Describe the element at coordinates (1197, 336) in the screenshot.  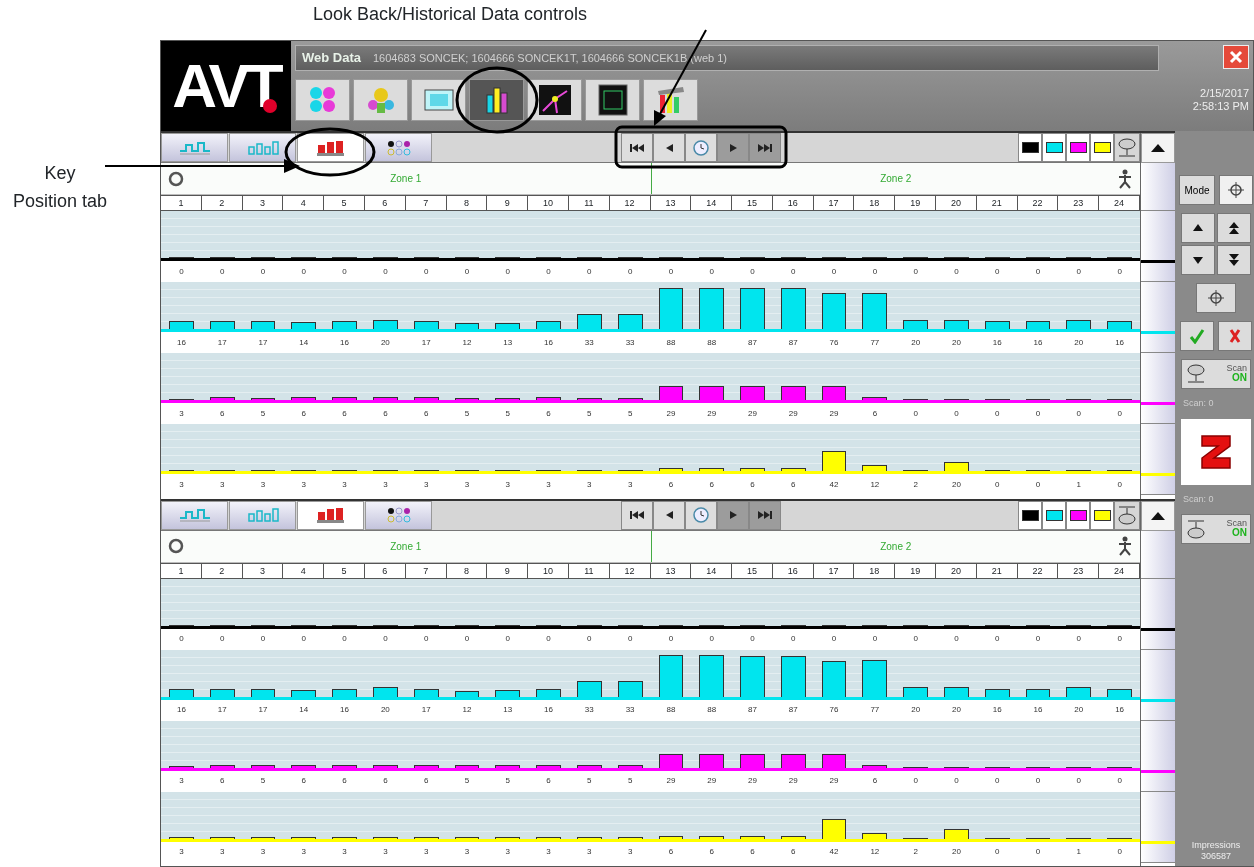
I see `accept-button` at that location.